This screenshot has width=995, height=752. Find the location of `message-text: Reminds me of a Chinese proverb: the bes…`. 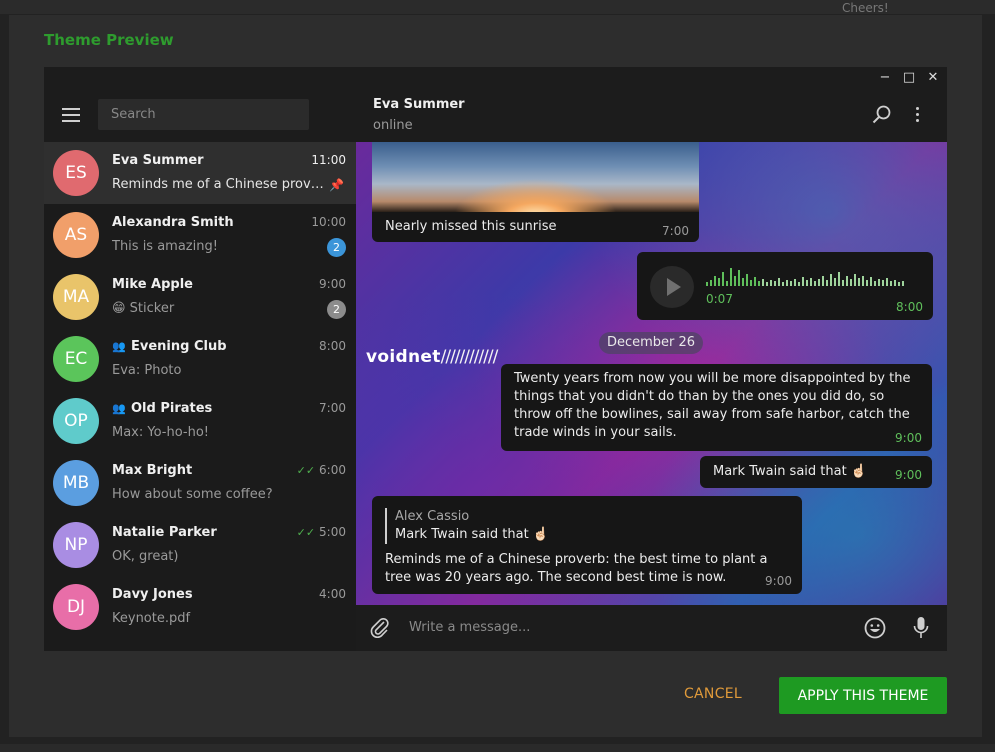

message-text: Reminds me of a Chinese proverb: the bes… is located at coordinates (576, 568).